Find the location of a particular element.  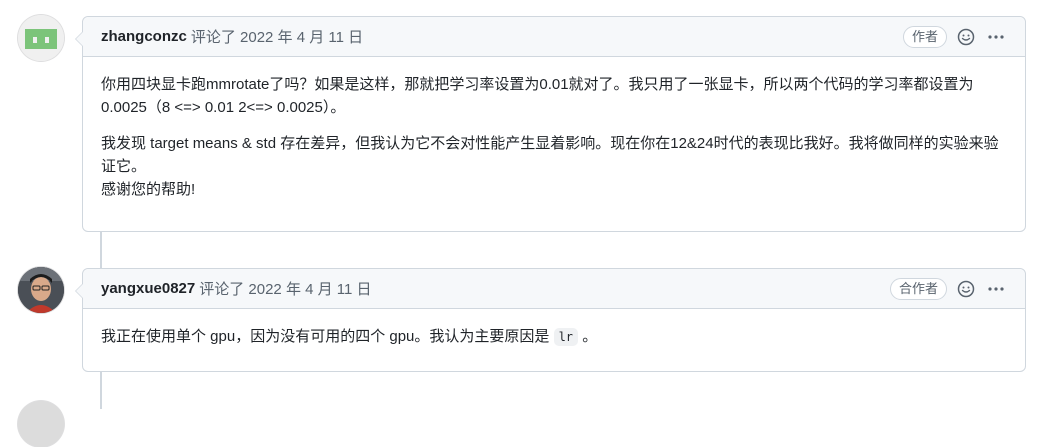

comment-header: zhangconzc 评论了 2022 年 4 月 11 日 作者 is located at coordinates (554, 37).